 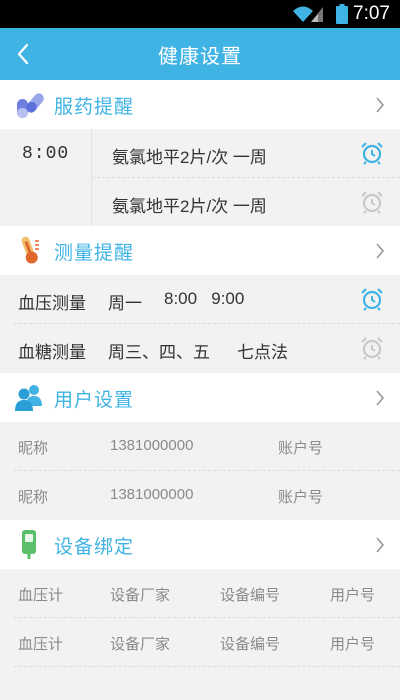 I want to click on measurement-days: 周一, so click(x=125, y=303).